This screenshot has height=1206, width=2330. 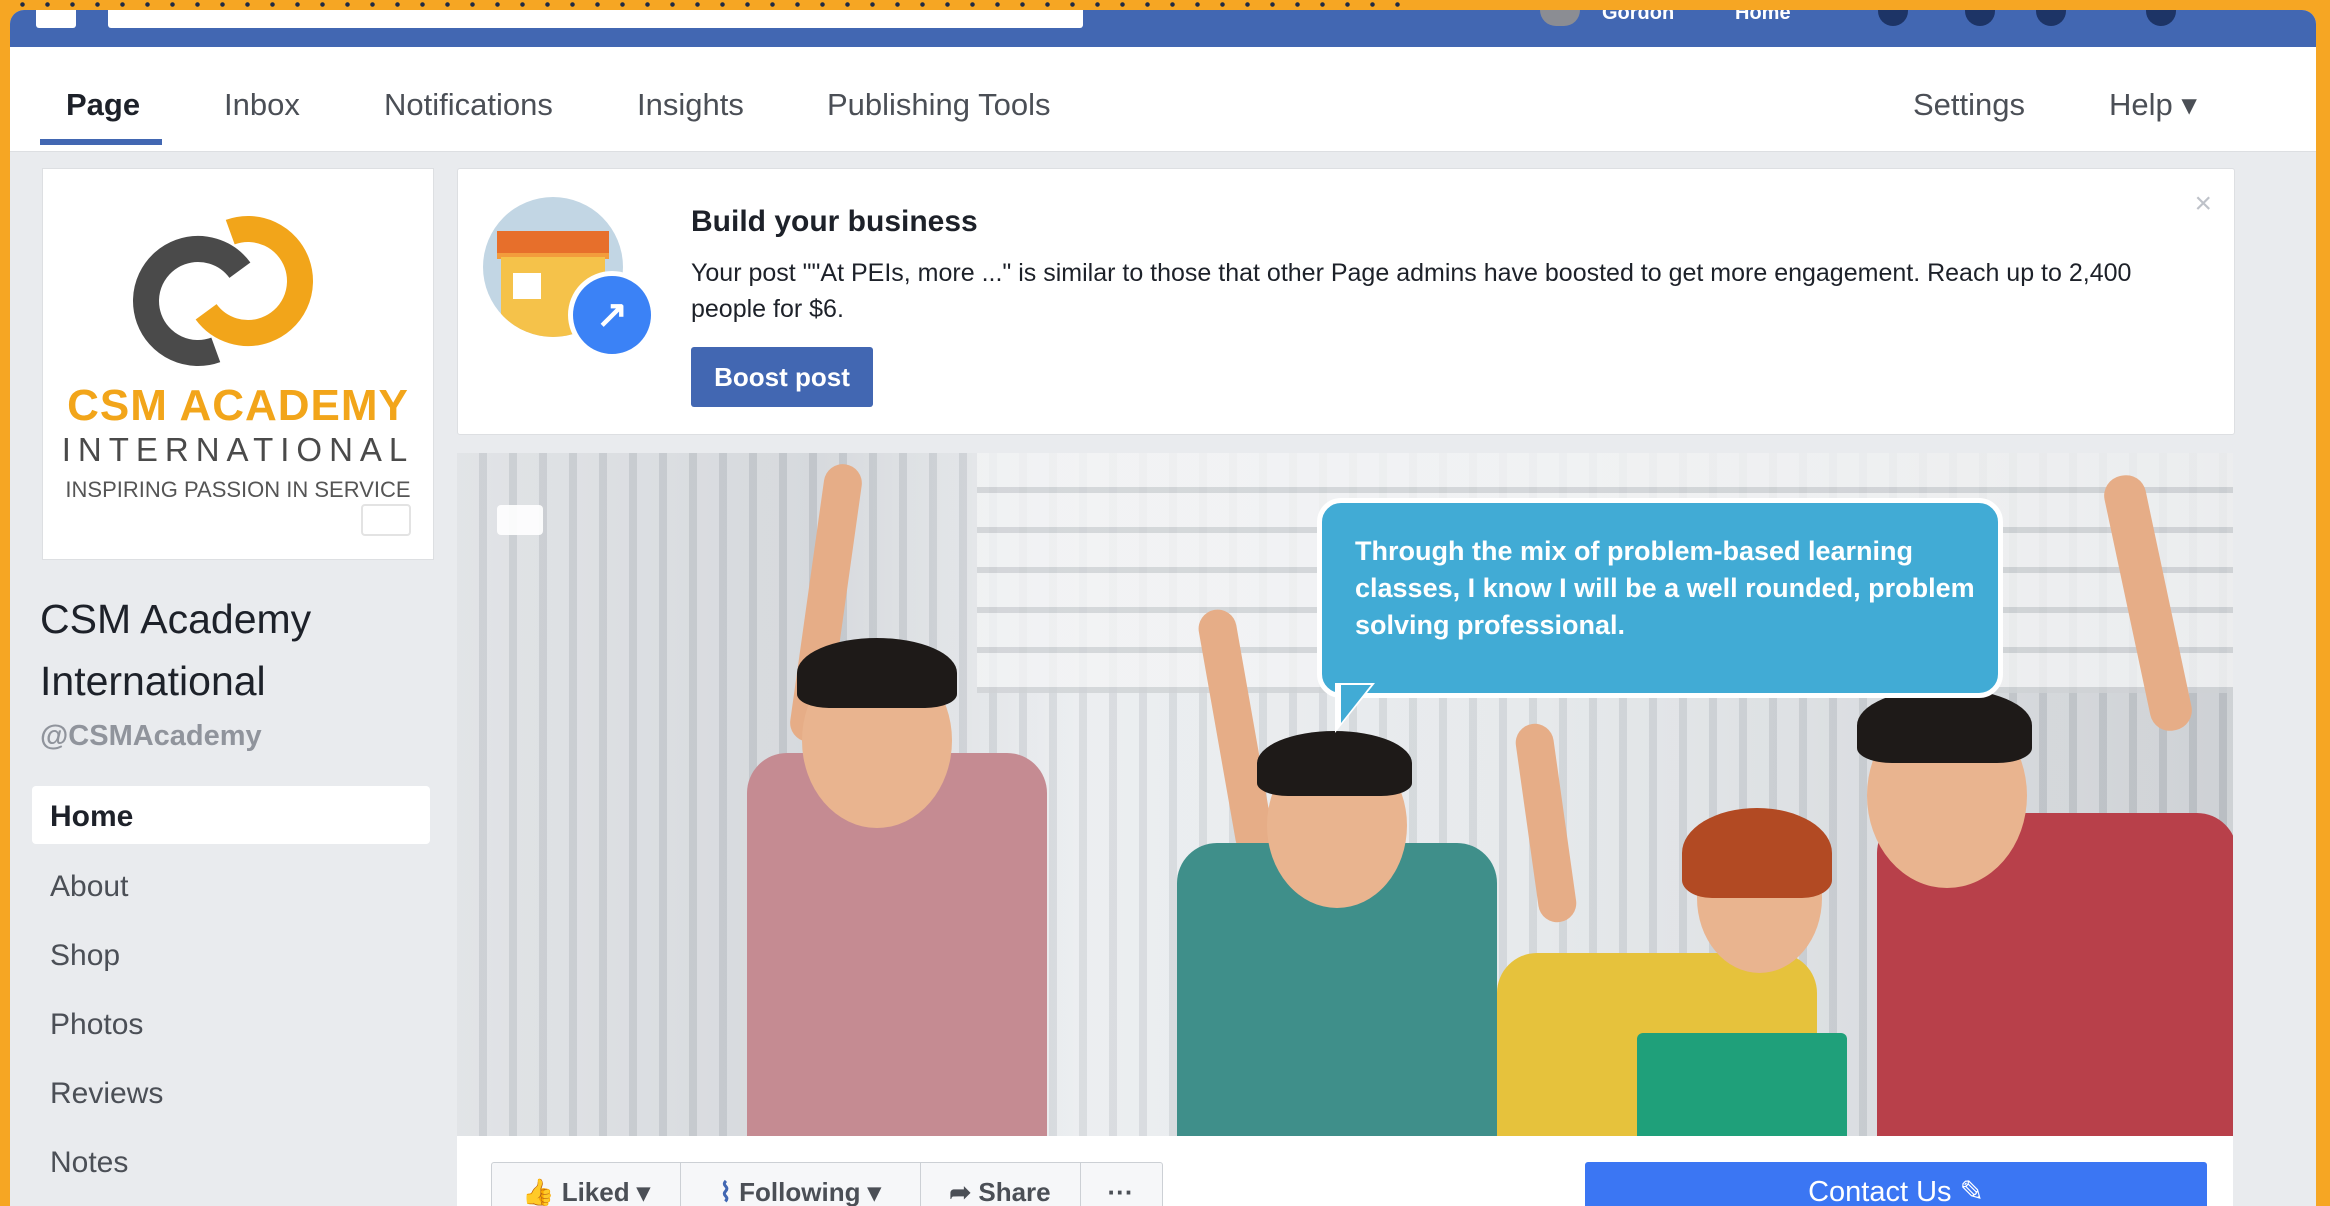 I want to click on trending-up-icon: ↗, so click(x=612, y=315).